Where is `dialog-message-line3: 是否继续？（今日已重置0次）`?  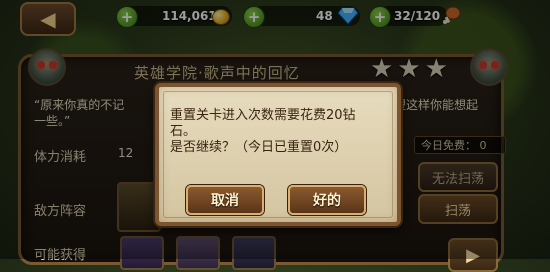 dialog-message-line3: 是否继续？（今日已重置0次） is located at coordinates (259, 147).